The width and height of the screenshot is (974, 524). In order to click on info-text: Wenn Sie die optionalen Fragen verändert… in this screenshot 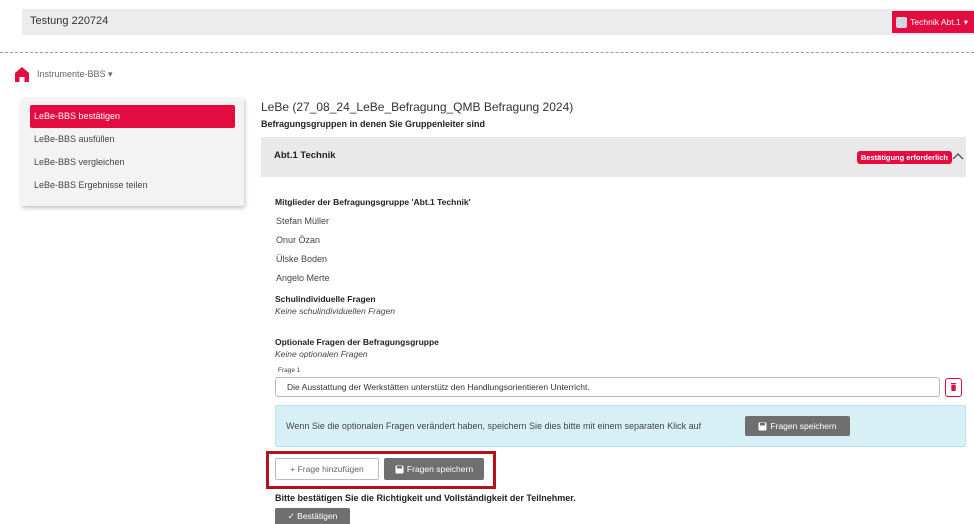, I will do `click(494, 426)`.